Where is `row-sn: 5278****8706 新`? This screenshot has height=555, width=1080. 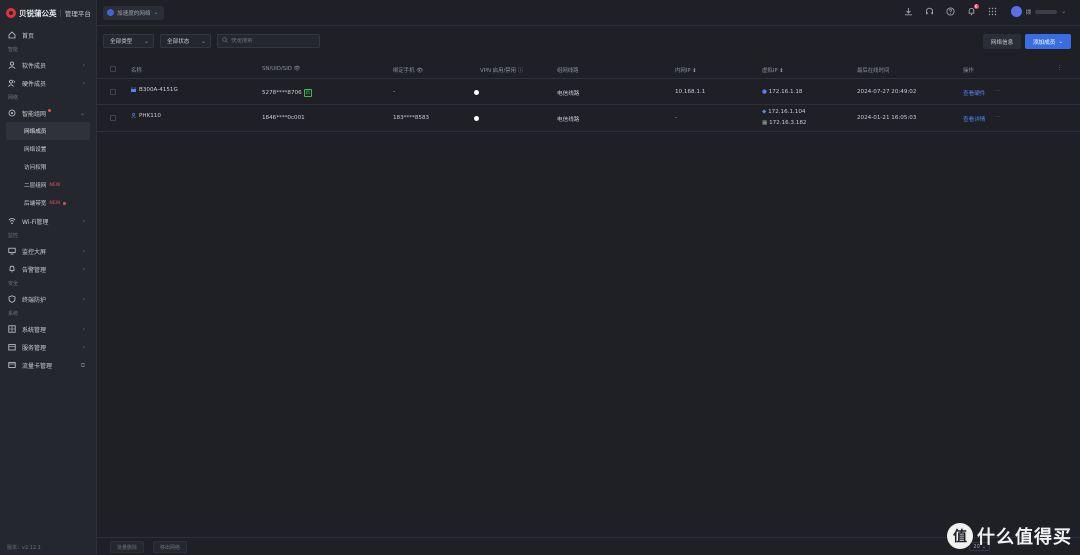 row-sn: 5278****8706 新 is located at coordinates (287, 93).